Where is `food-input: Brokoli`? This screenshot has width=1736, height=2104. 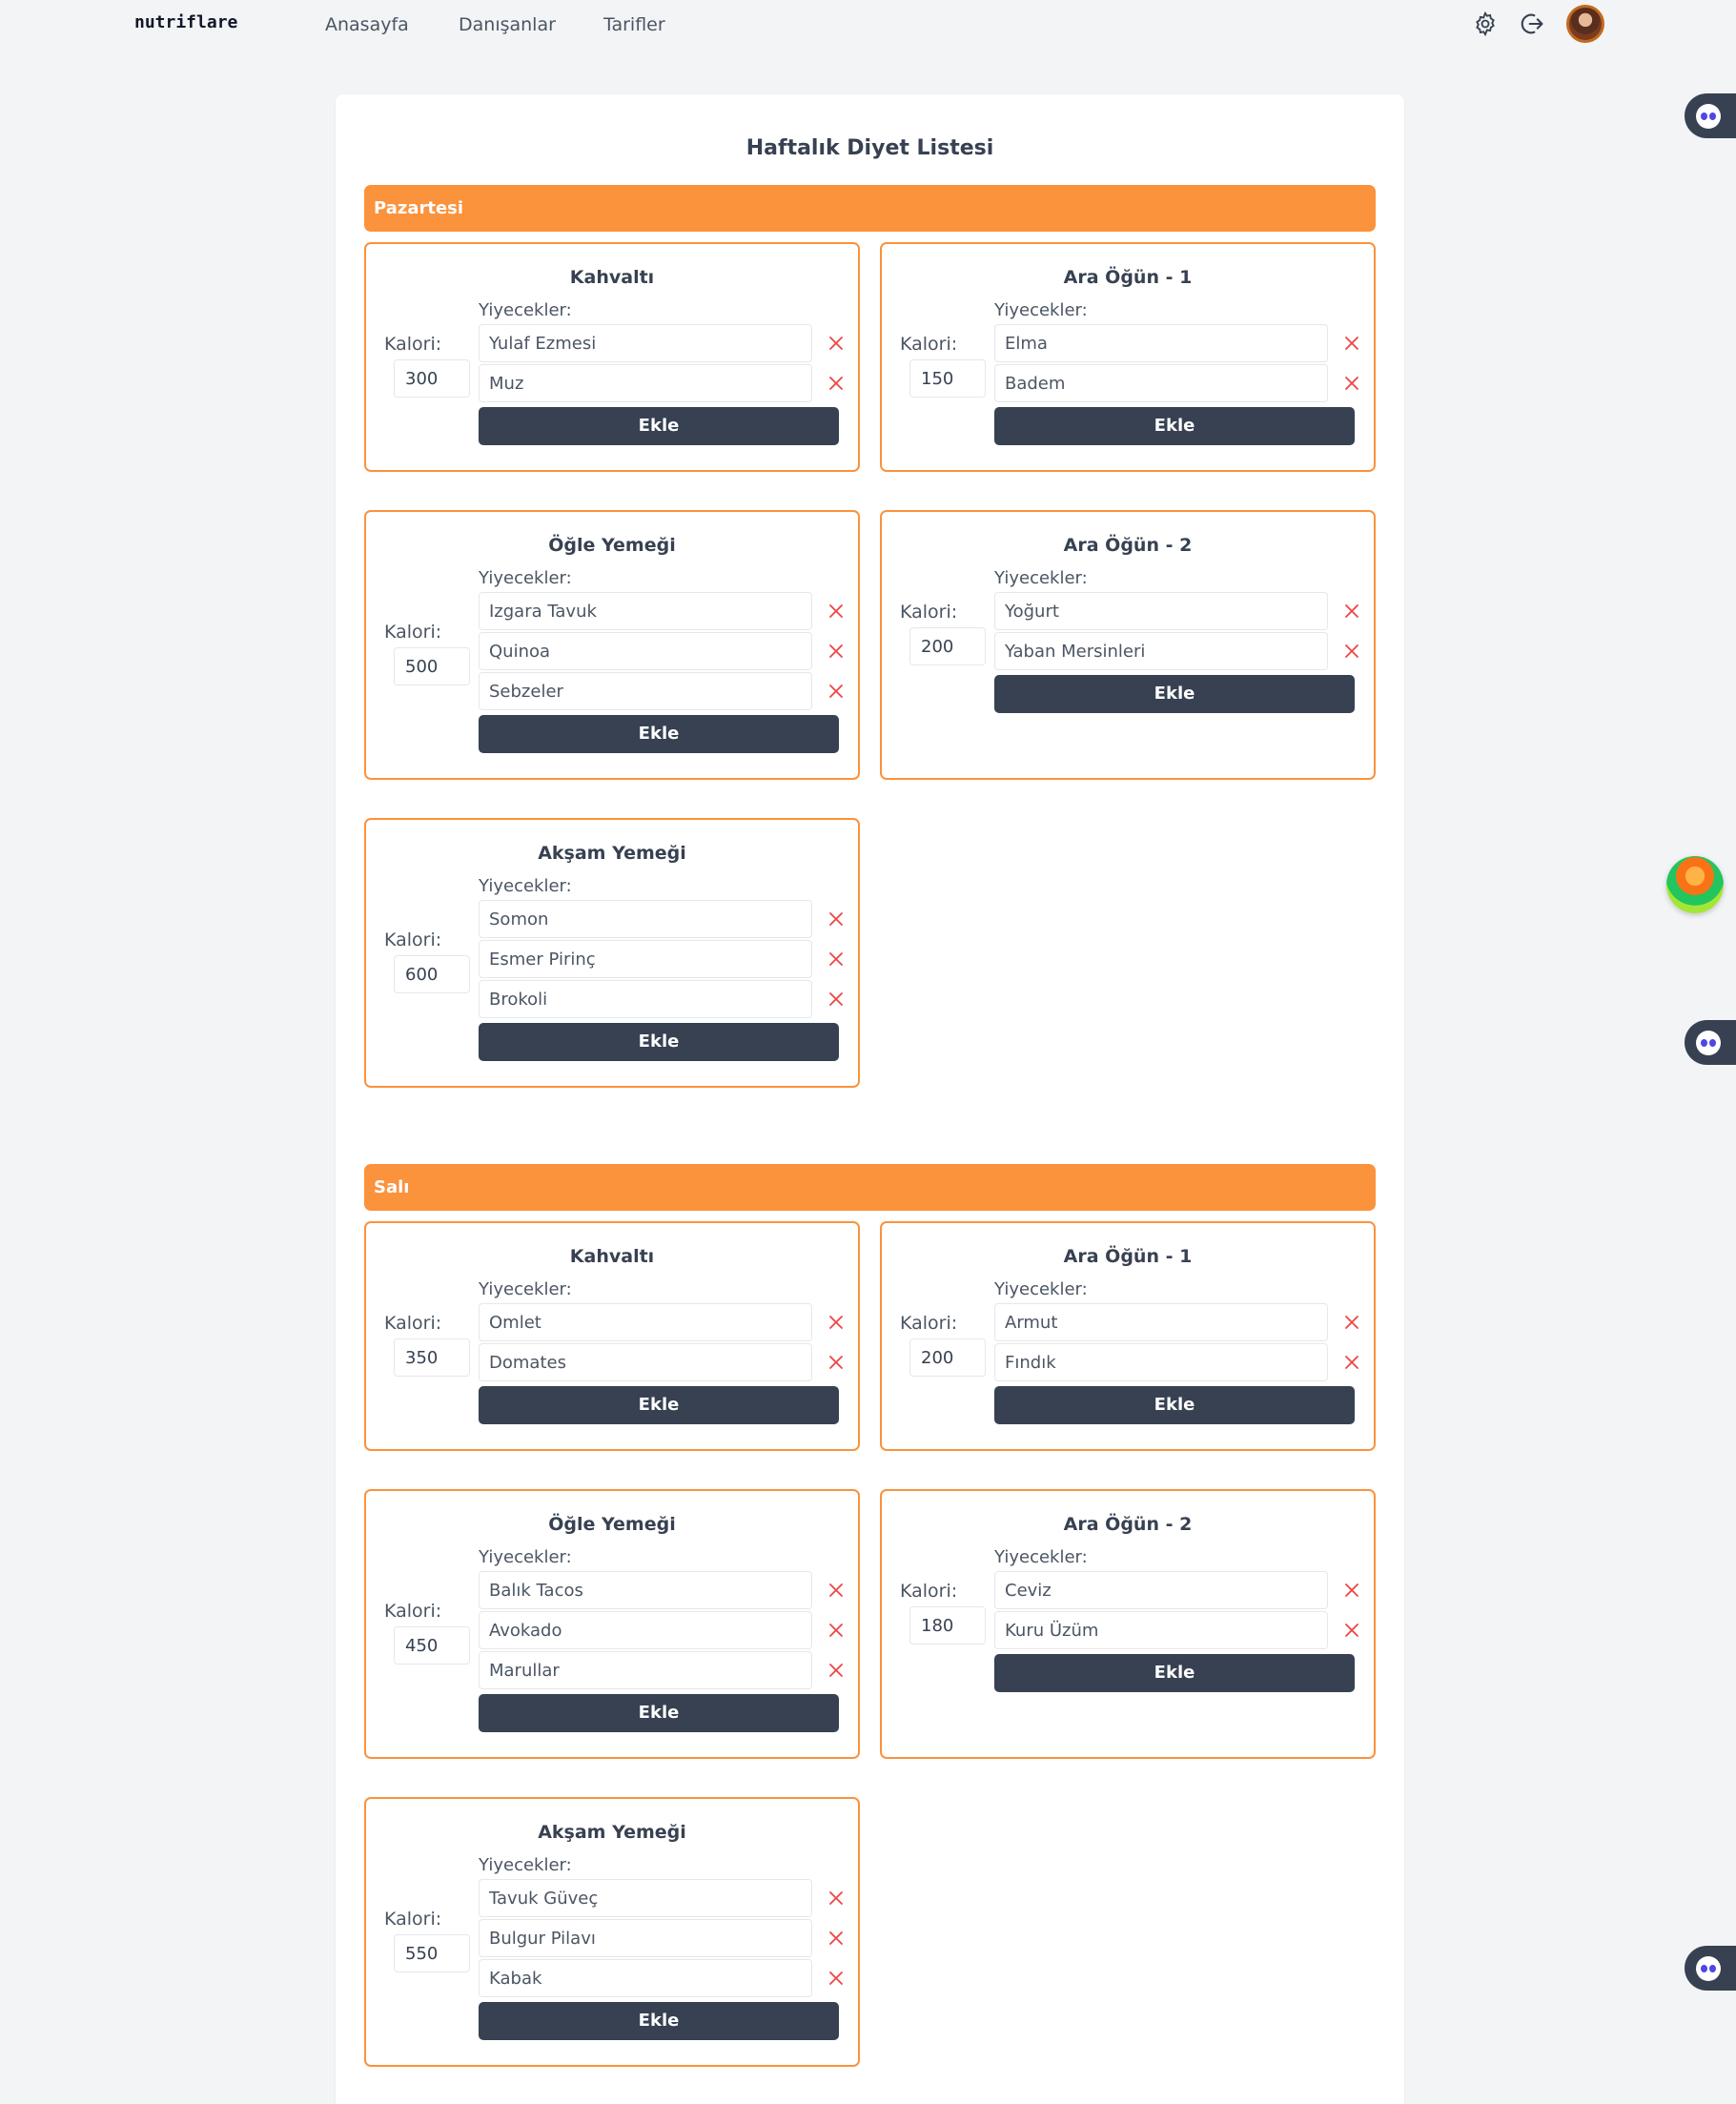
food-input: Brokoli is located at coordinates (645, 999).